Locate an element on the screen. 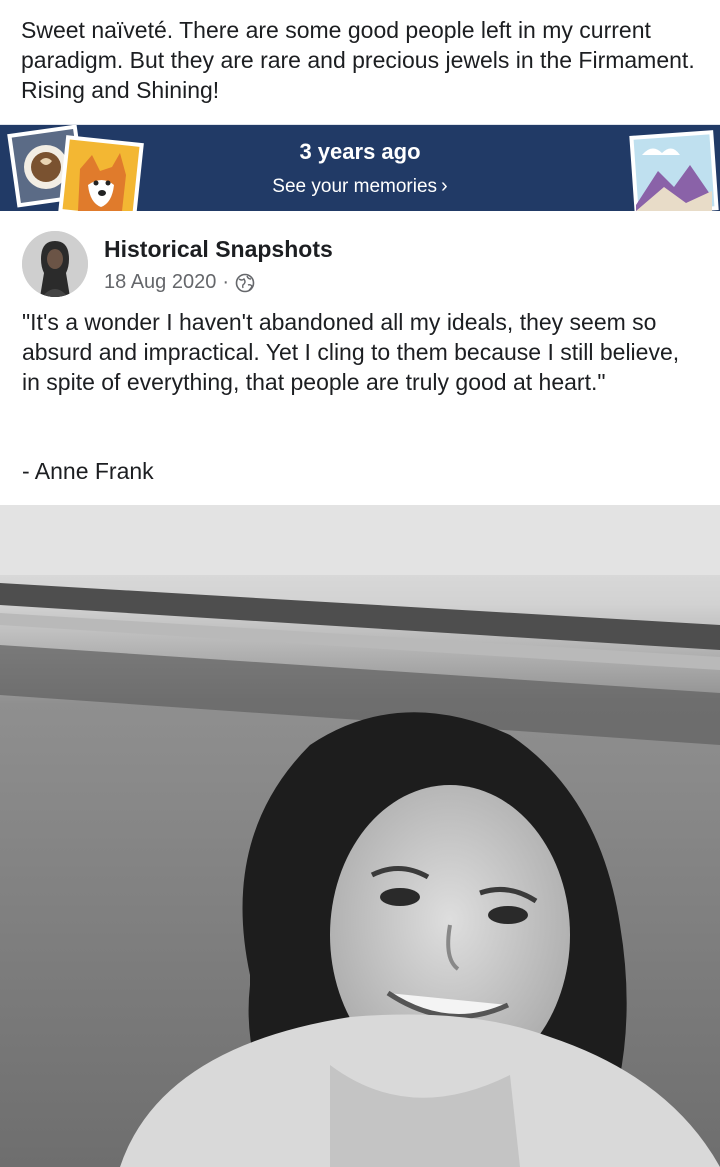 This screenshot has width=720, height=1167. post-author-name: Historical Snapshots is located at coordinates (218, 249).